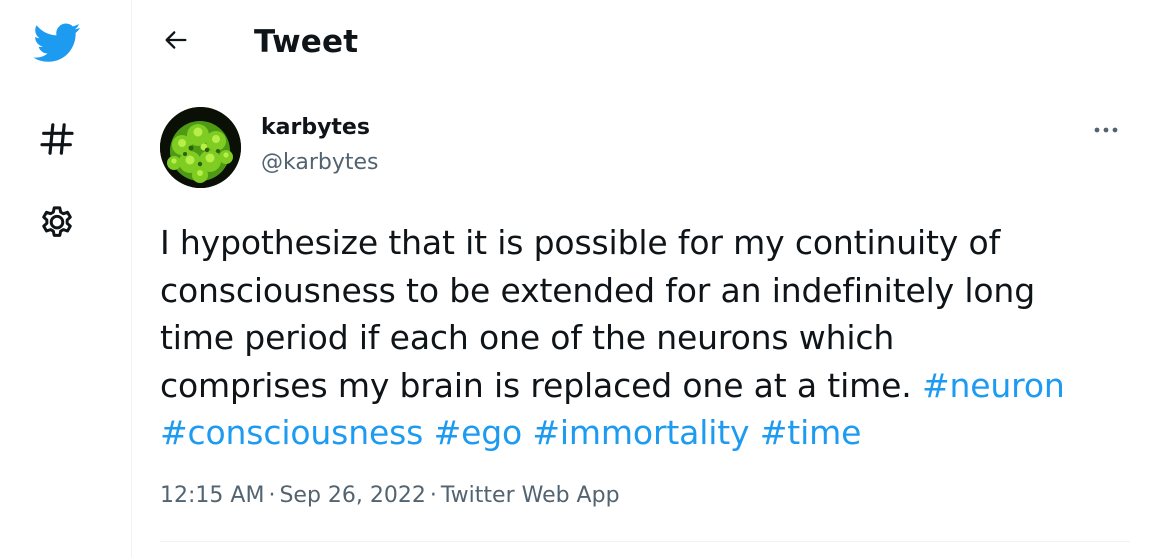 Image resolution: width=1158 pixels, height=557 pixels. I want to click on divider, so click(645, 541).